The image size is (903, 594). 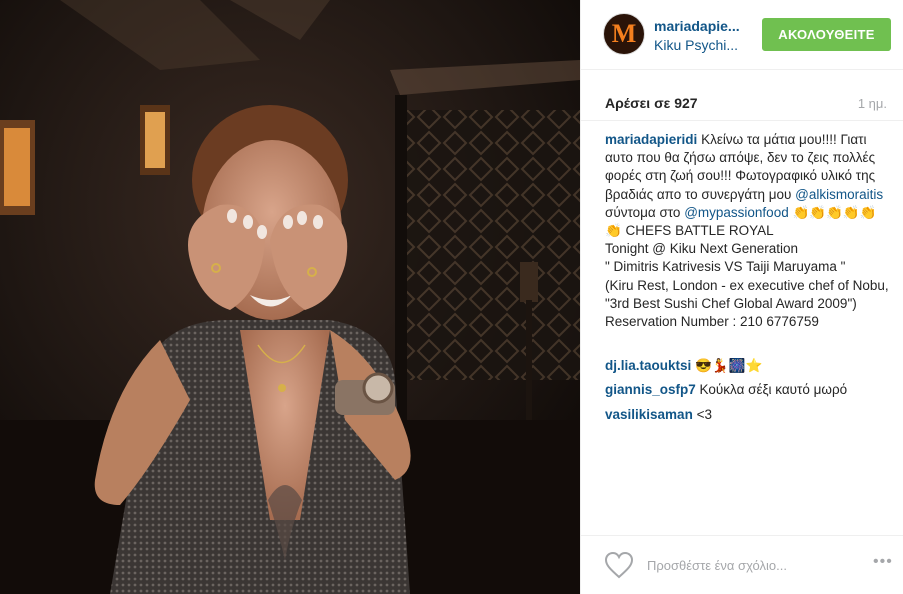 I want to click on comment-author-link: vasilikisaman, so click(x=649, y=414).